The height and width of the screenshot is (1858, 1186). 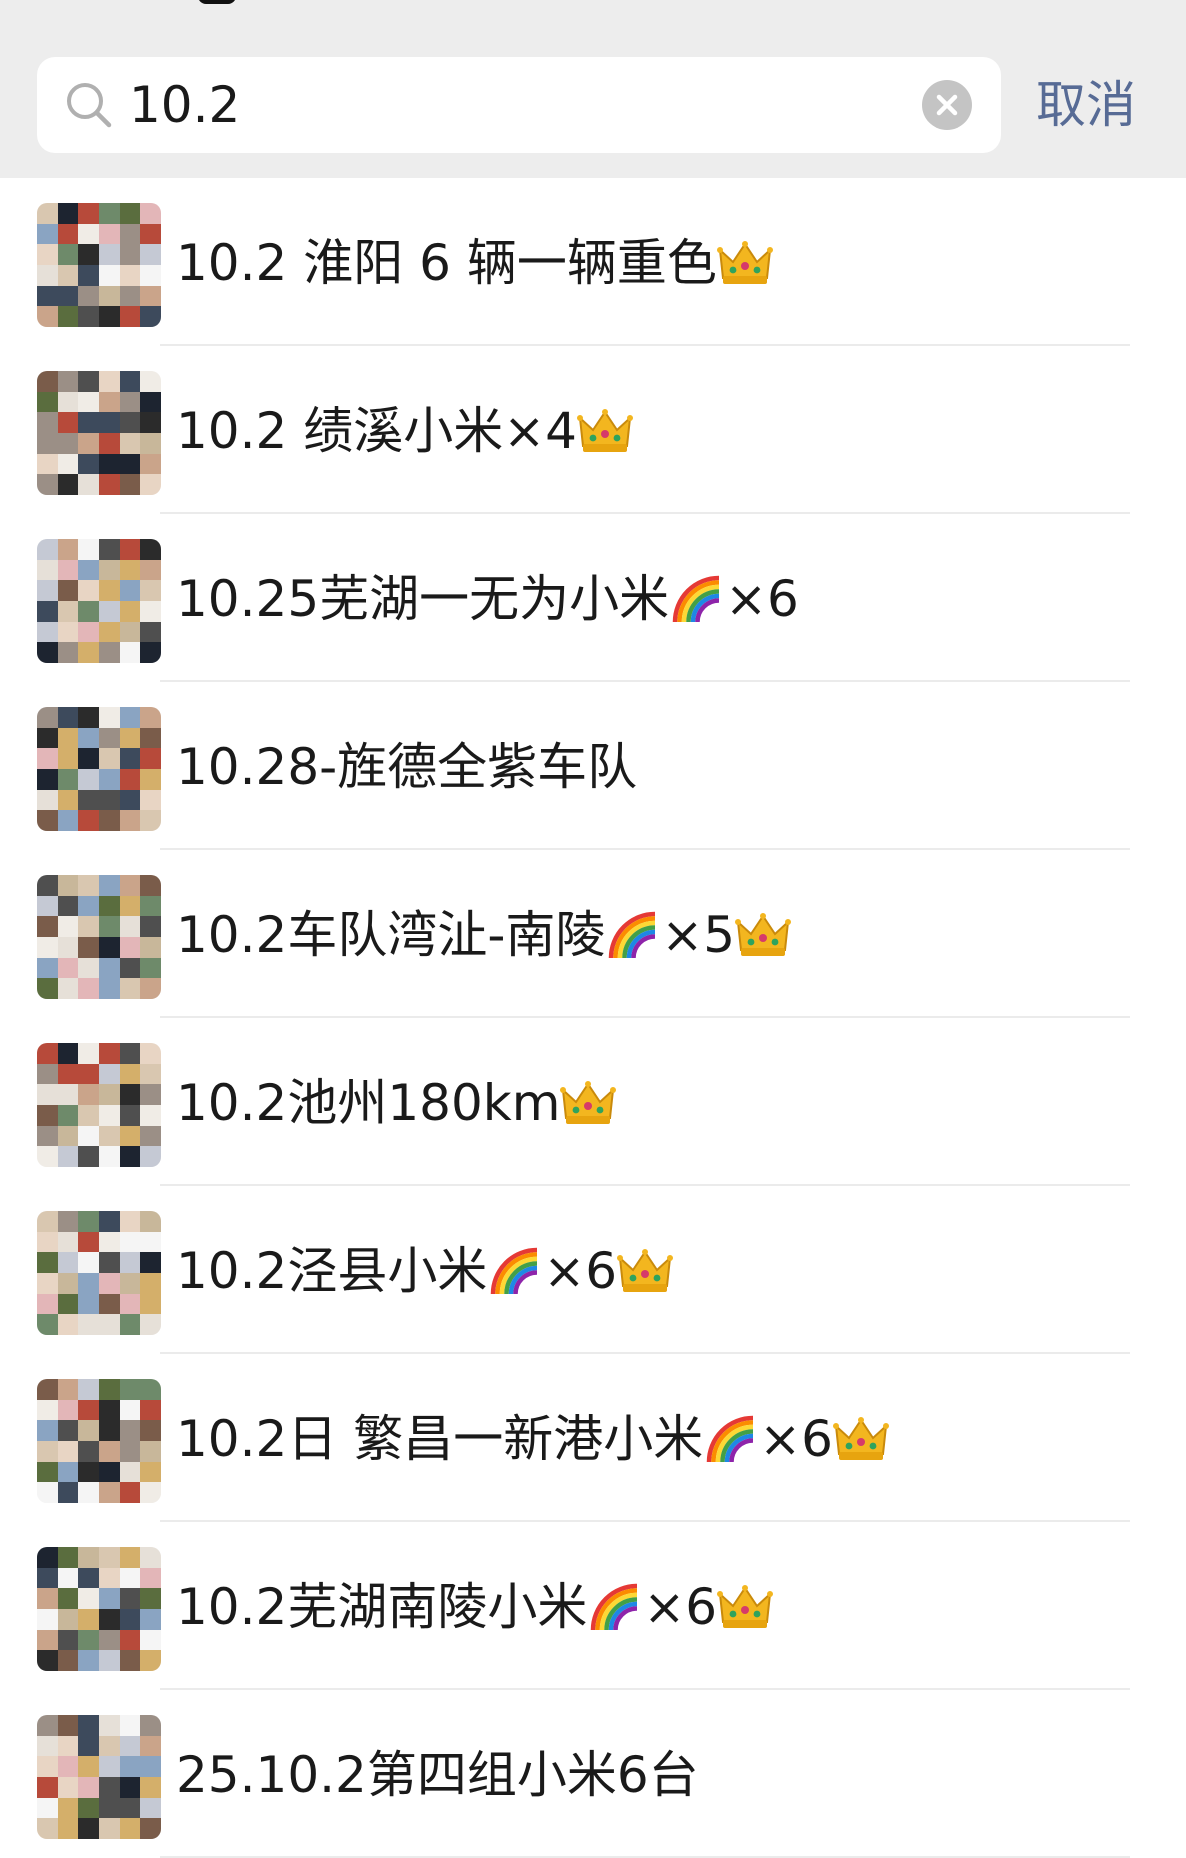 I want to click on result-title: 10.25芜湖一无为小米 ×6, so click(x=487, y=599).